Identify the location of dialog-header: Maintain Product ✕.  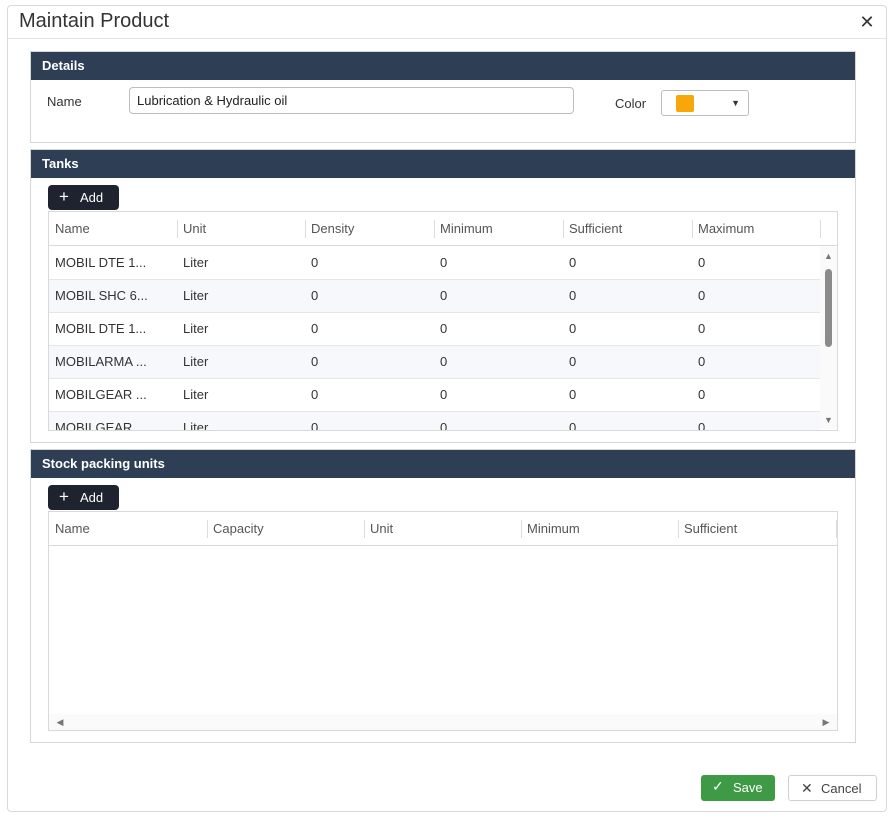
(447, 22).